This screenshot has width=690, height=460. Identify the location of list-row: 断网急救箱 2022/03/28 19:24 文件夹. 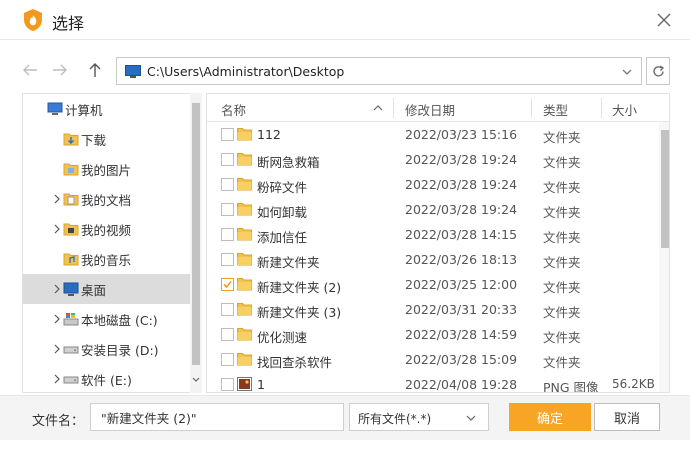
(433, 159).